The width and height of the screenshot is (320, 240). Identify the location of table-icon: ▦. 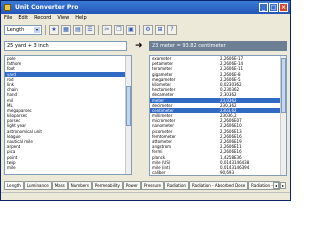
(66, 30).